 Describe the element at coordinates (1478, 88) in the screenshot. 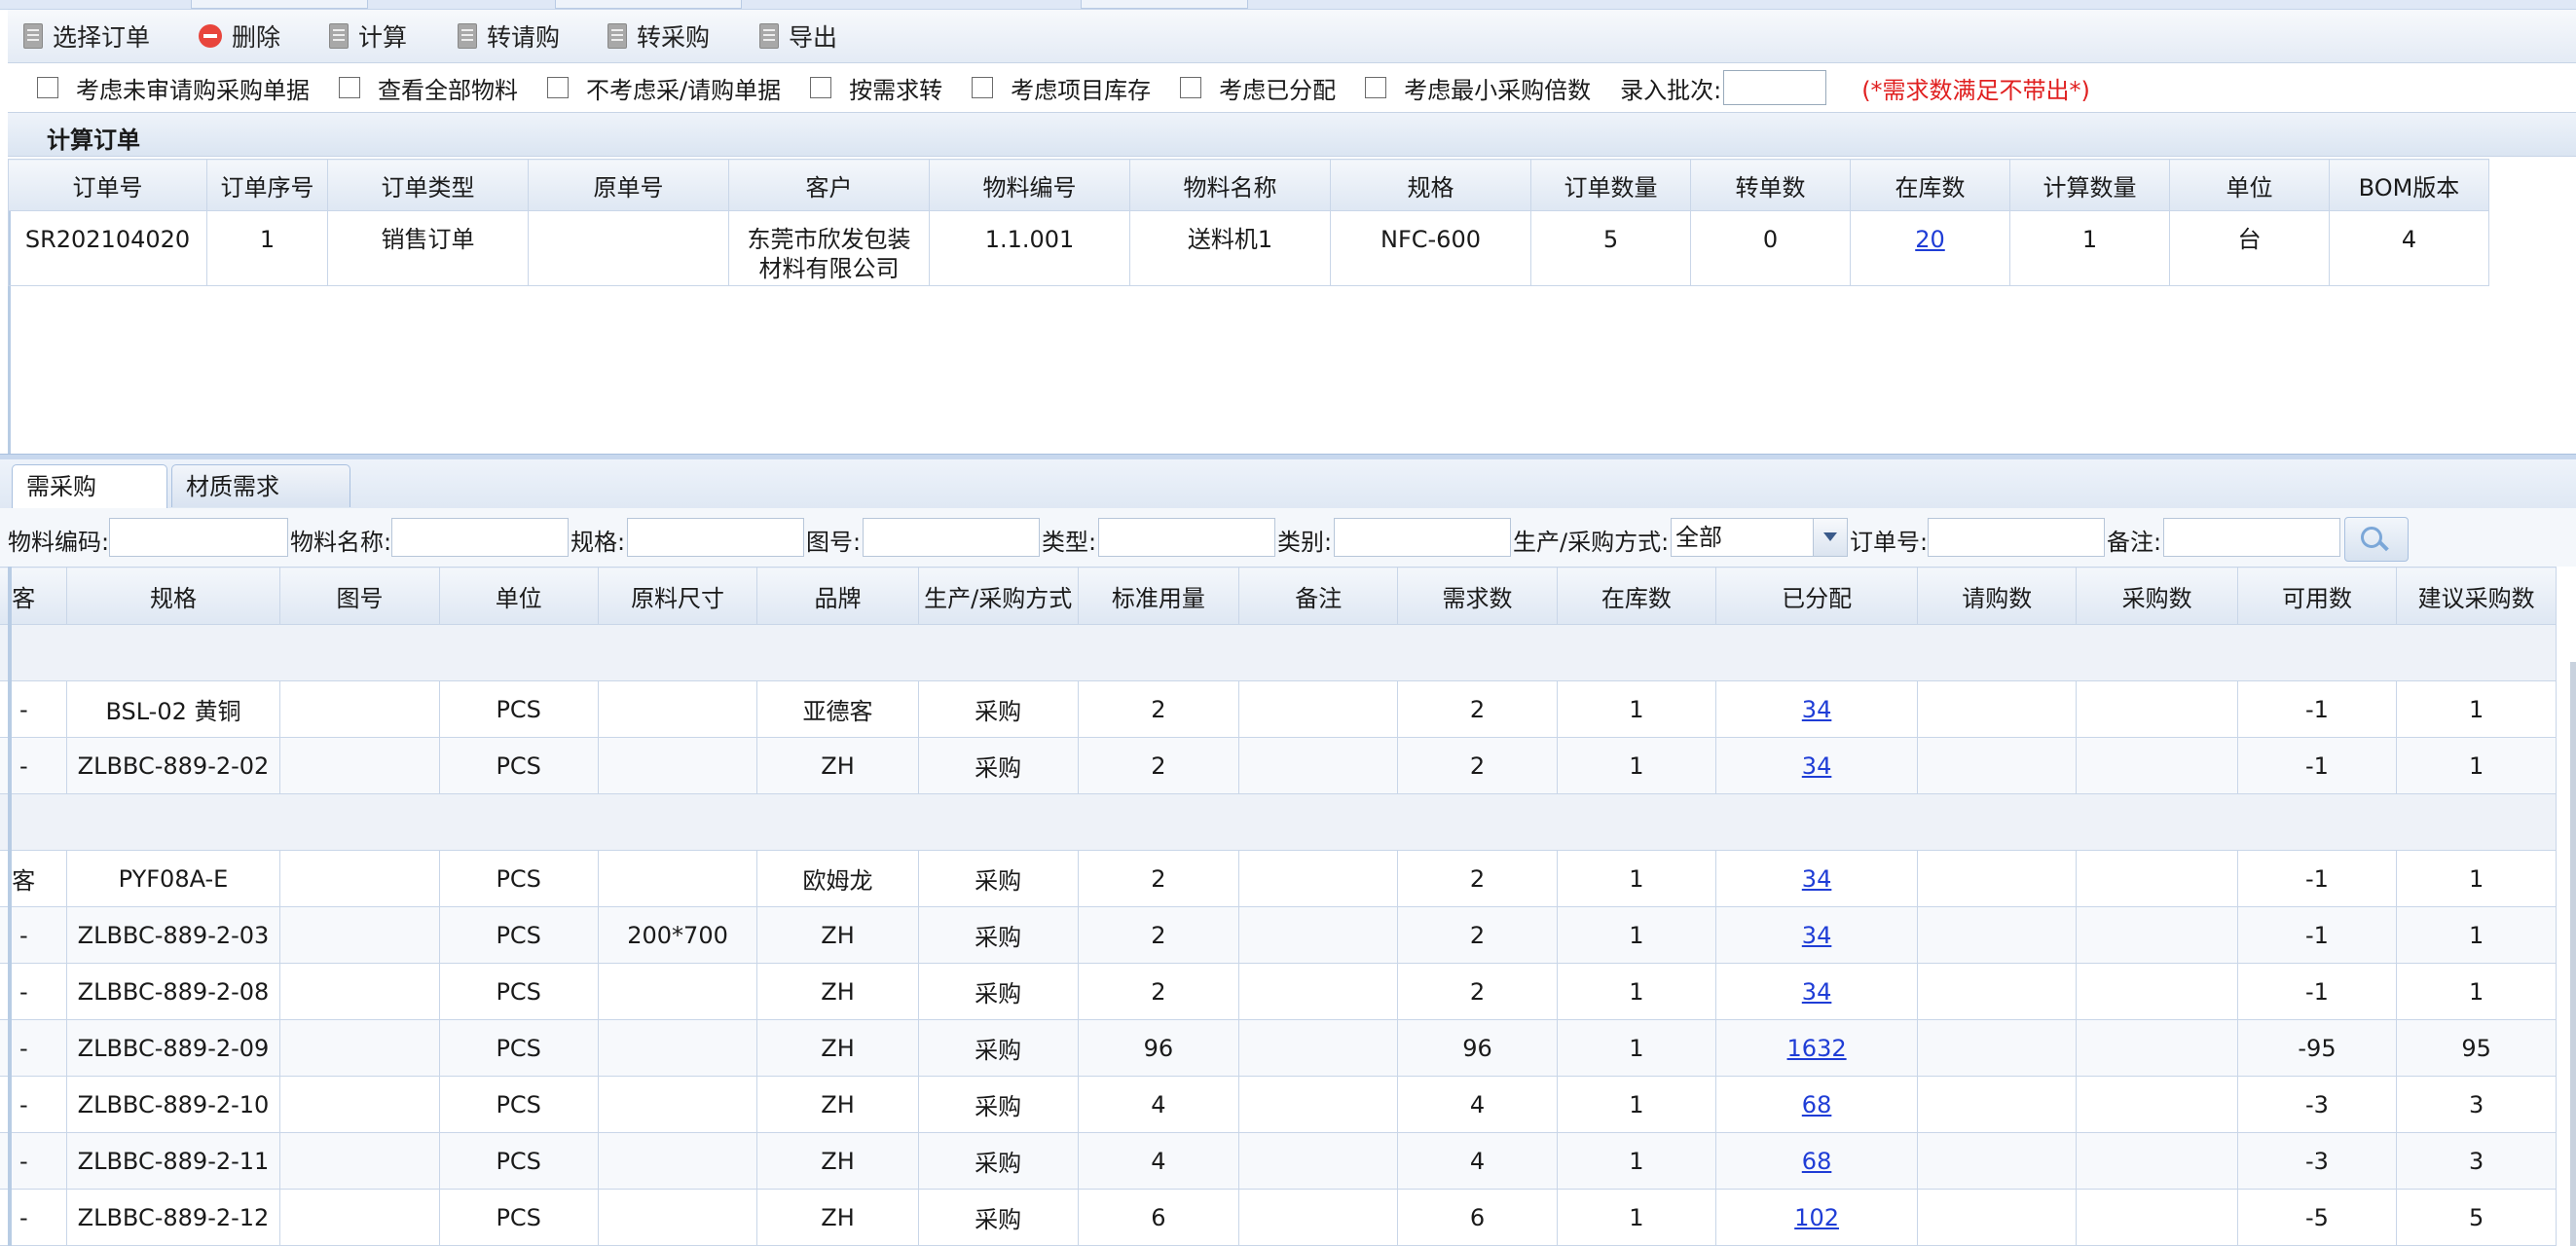

I see `option-min-multiple: 考虑最小采购倍数` at that location.